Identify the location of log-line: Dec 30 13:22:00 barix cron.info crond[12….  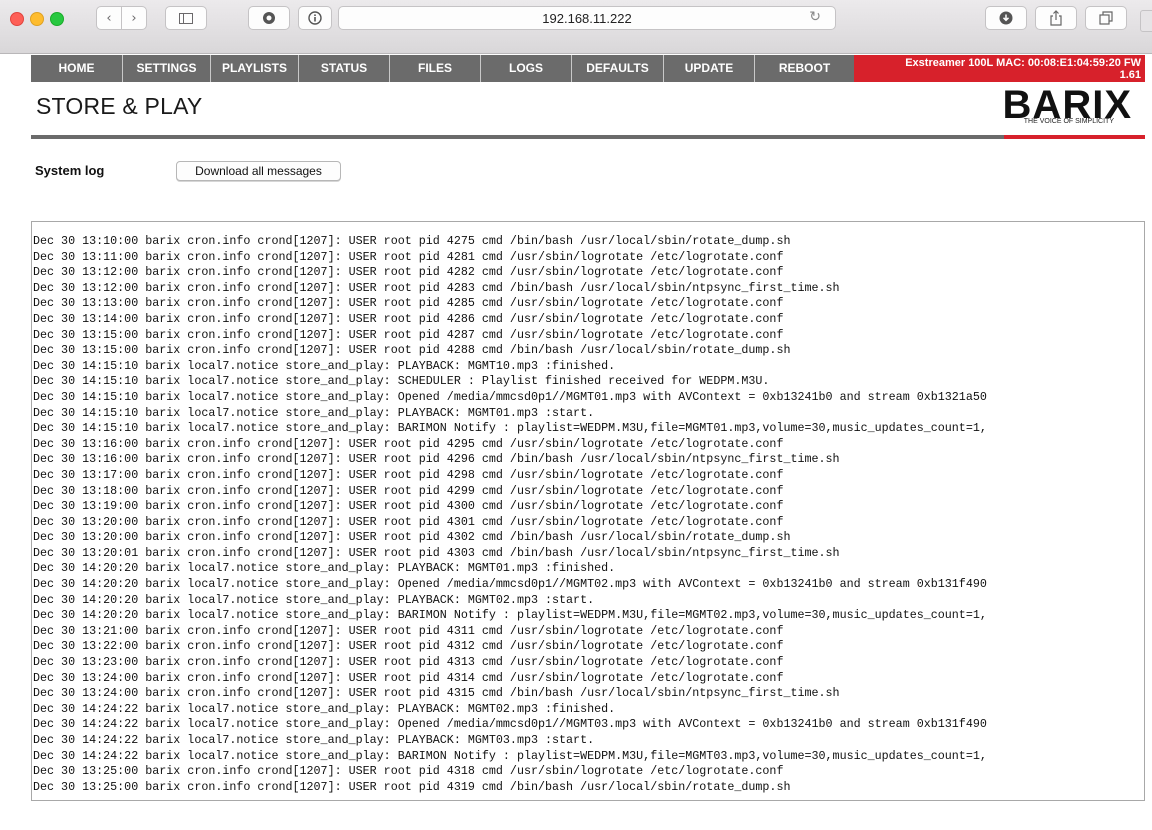
(408, 646).